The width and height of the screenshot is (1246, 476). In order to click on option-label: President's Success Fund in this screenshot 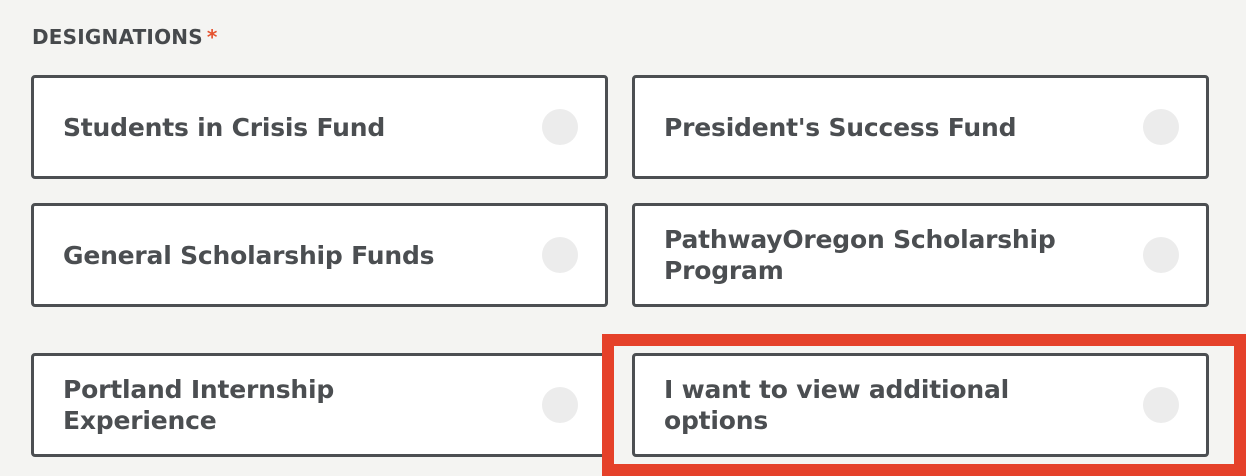, I will do `click(840, 127)`.